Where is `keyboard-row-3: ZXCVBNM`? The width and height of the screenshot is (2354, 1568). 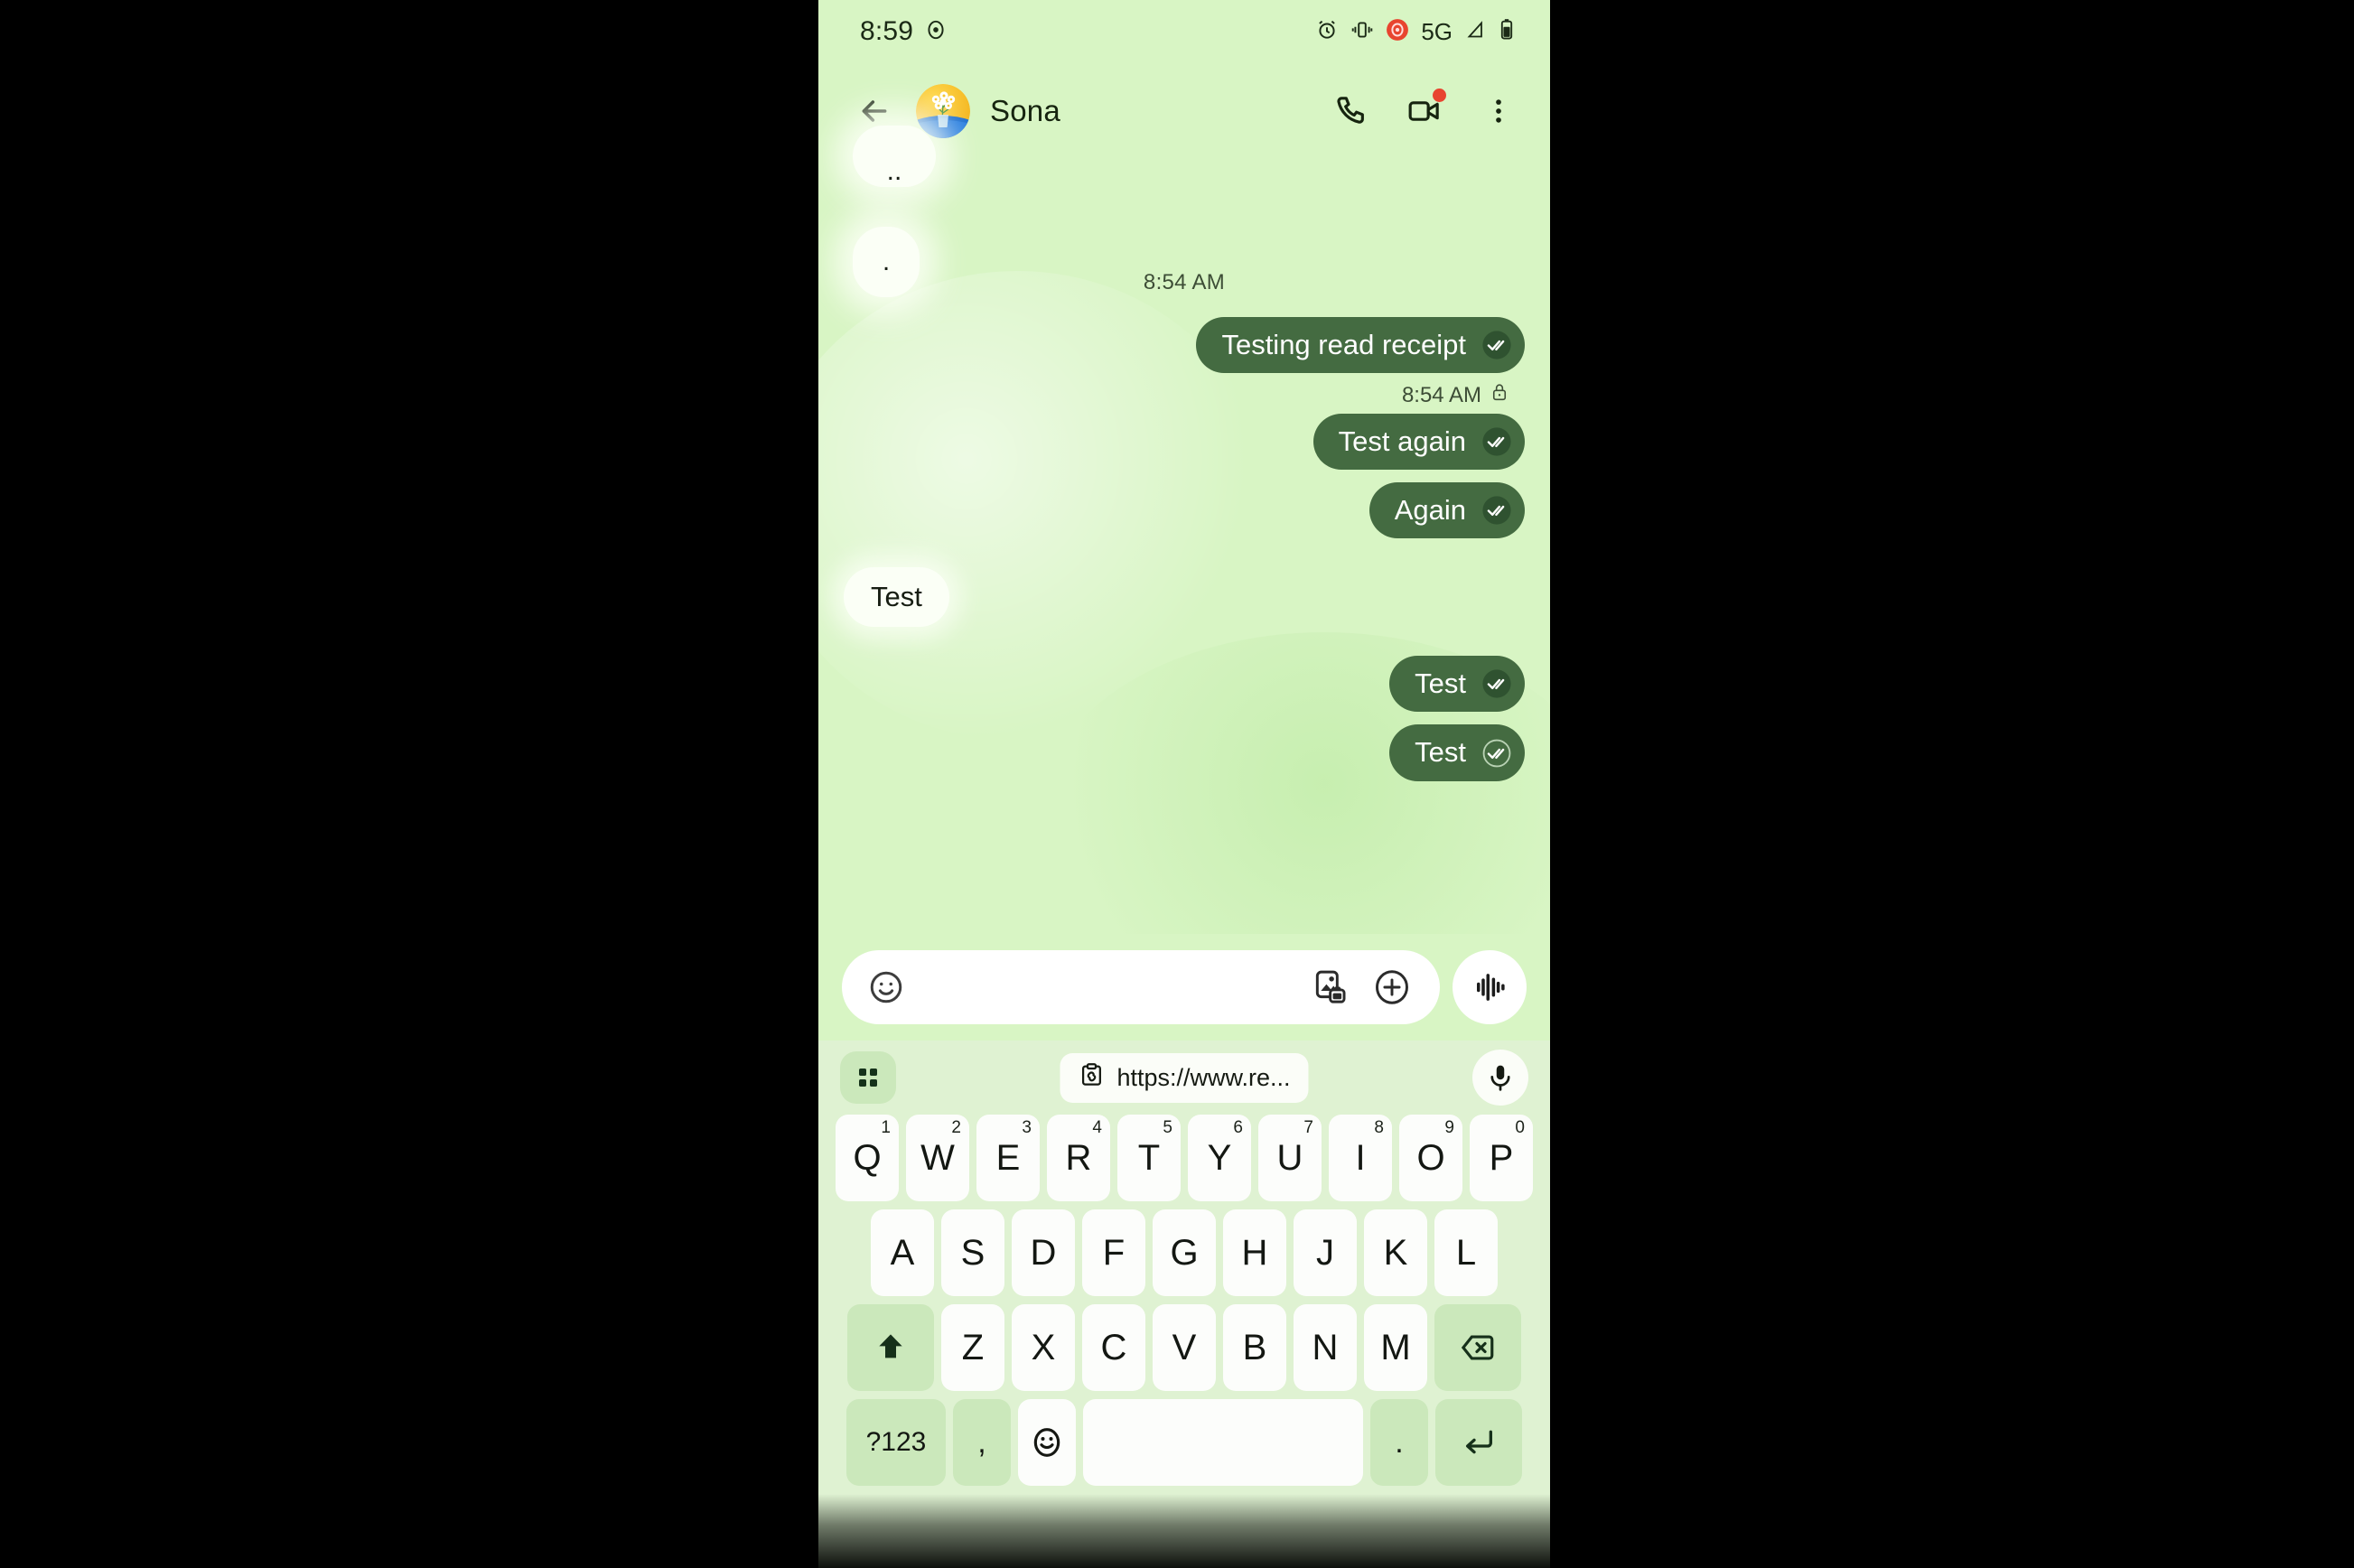
keyboard-row-3: ZXCVBNM is located at coordinates (1184, 1351).